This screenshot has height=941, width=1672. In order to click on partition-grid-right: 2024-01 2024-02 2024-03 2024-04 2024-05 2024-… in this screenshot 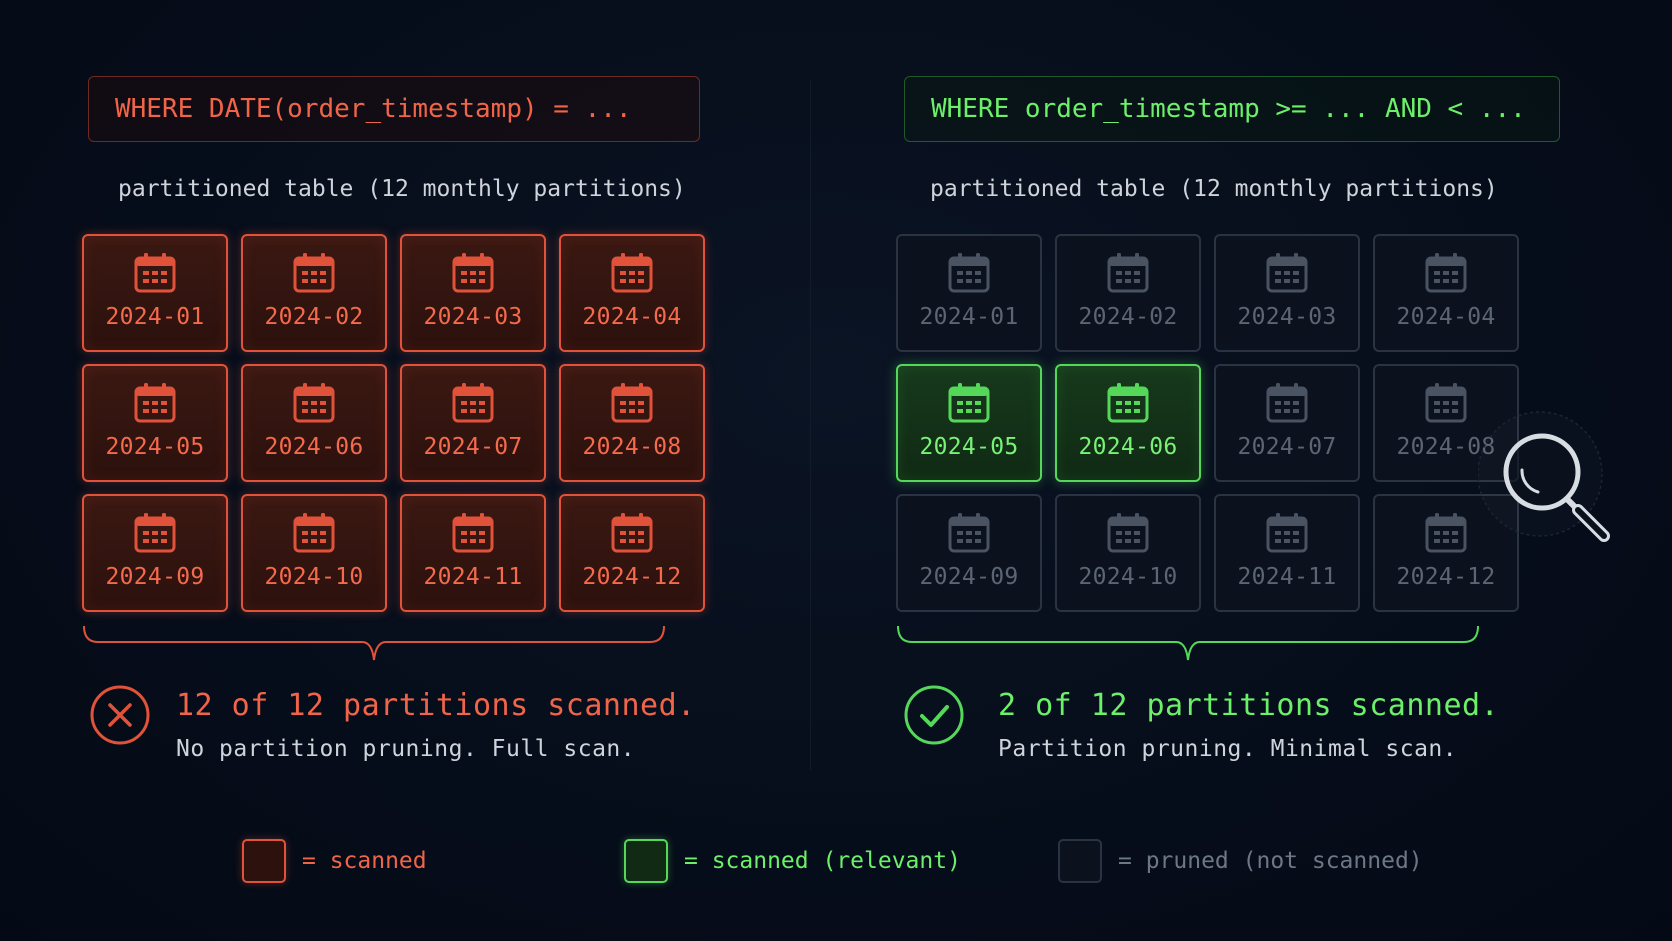, I will do `click(1207, 423)`.